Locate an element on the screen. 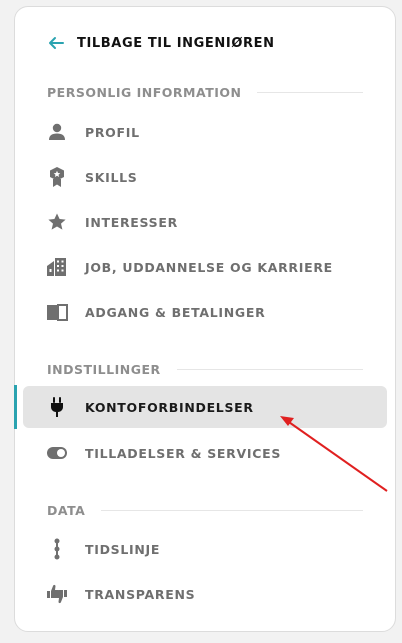  timeline-icon is located at coordinates (57, 549).